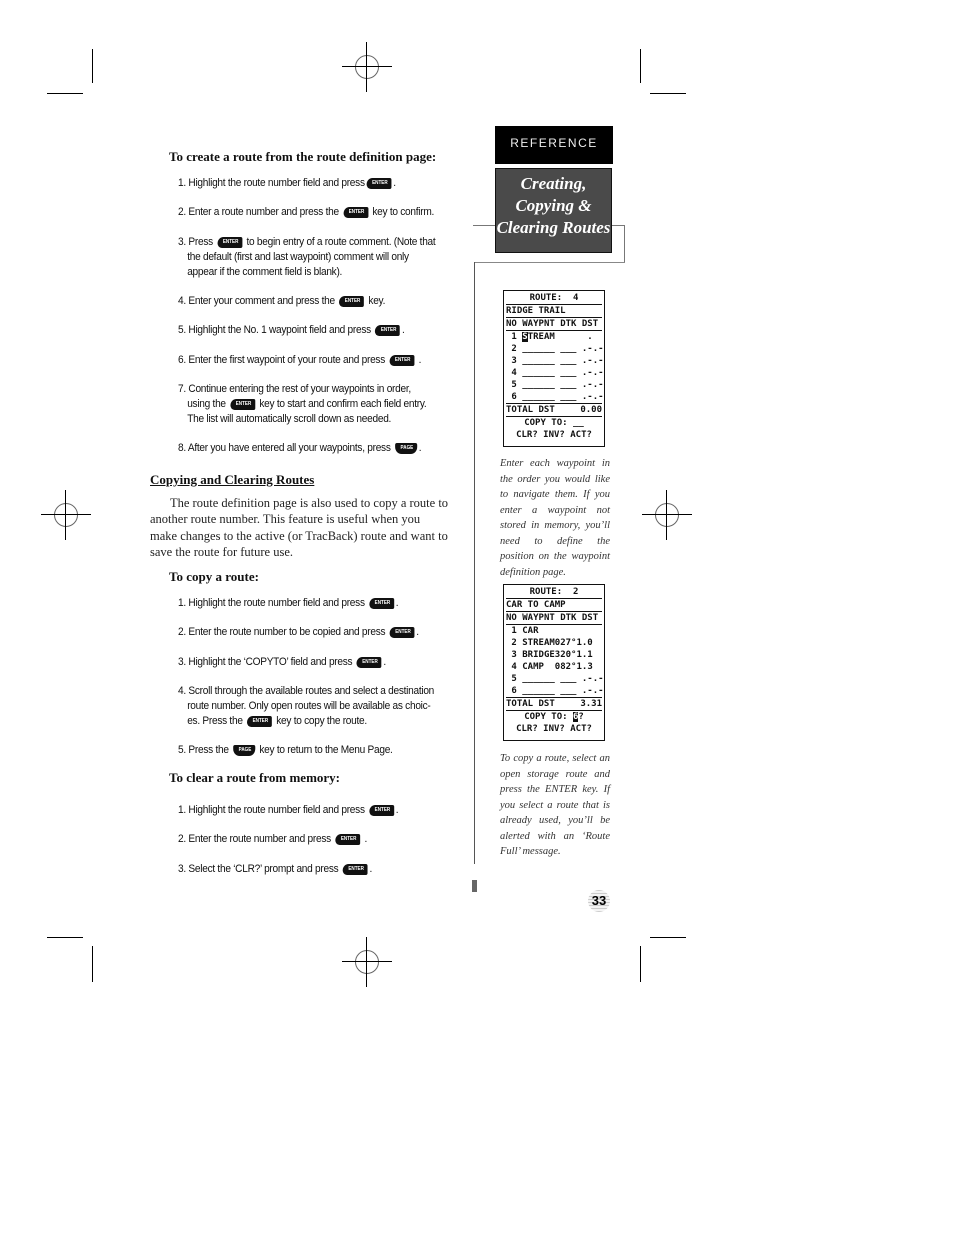  I want to click on route-comment: RIDGE TRAIL, so click(554, 311).